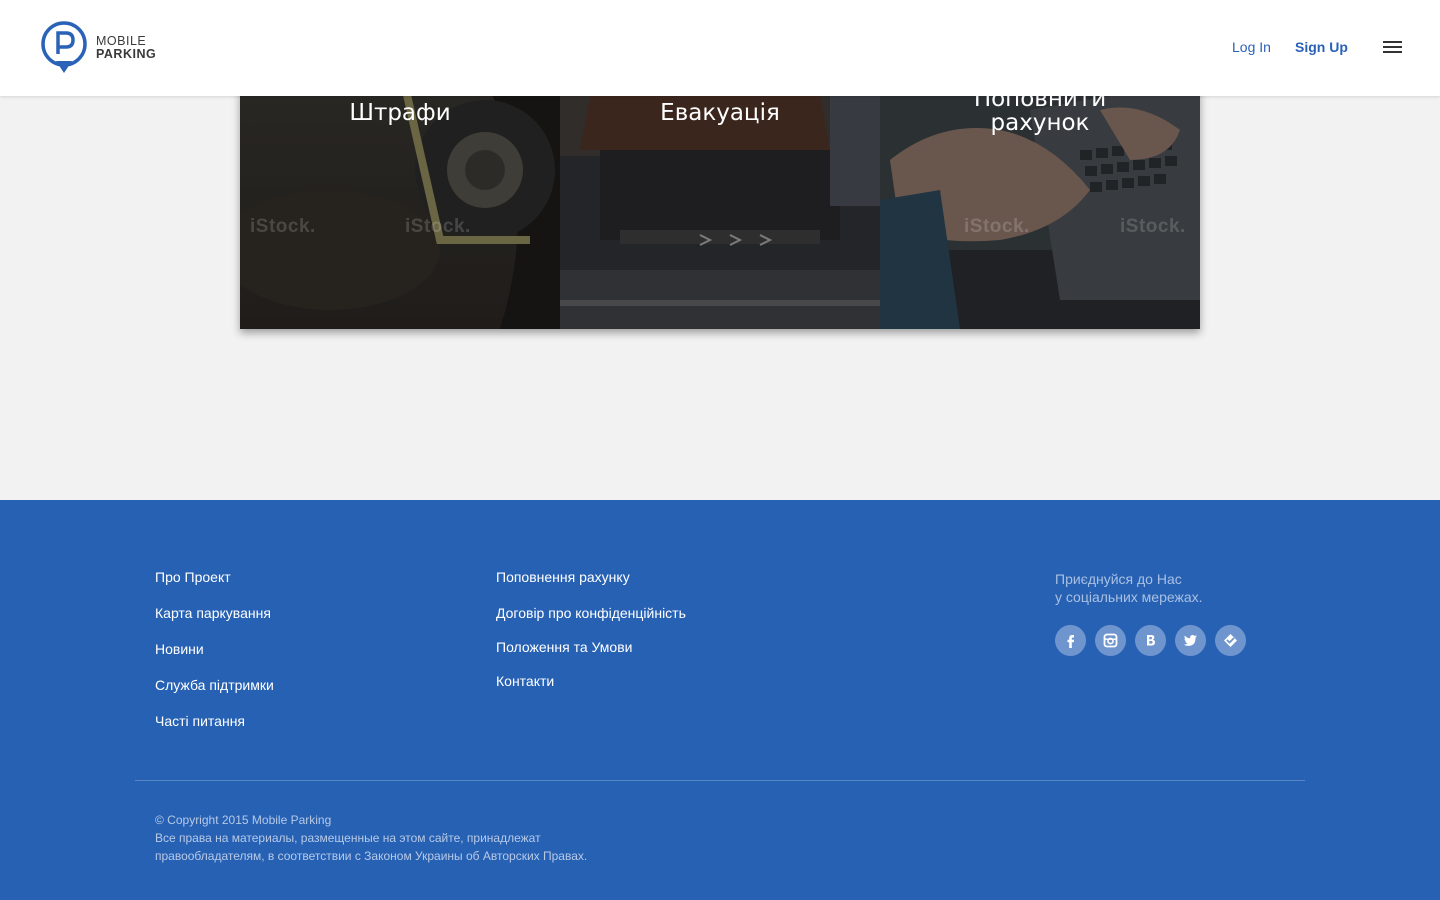  What do you see at coordinates (720, 780) in the screenshot?
I see `footer-divider` at bounding box center [720, 780].